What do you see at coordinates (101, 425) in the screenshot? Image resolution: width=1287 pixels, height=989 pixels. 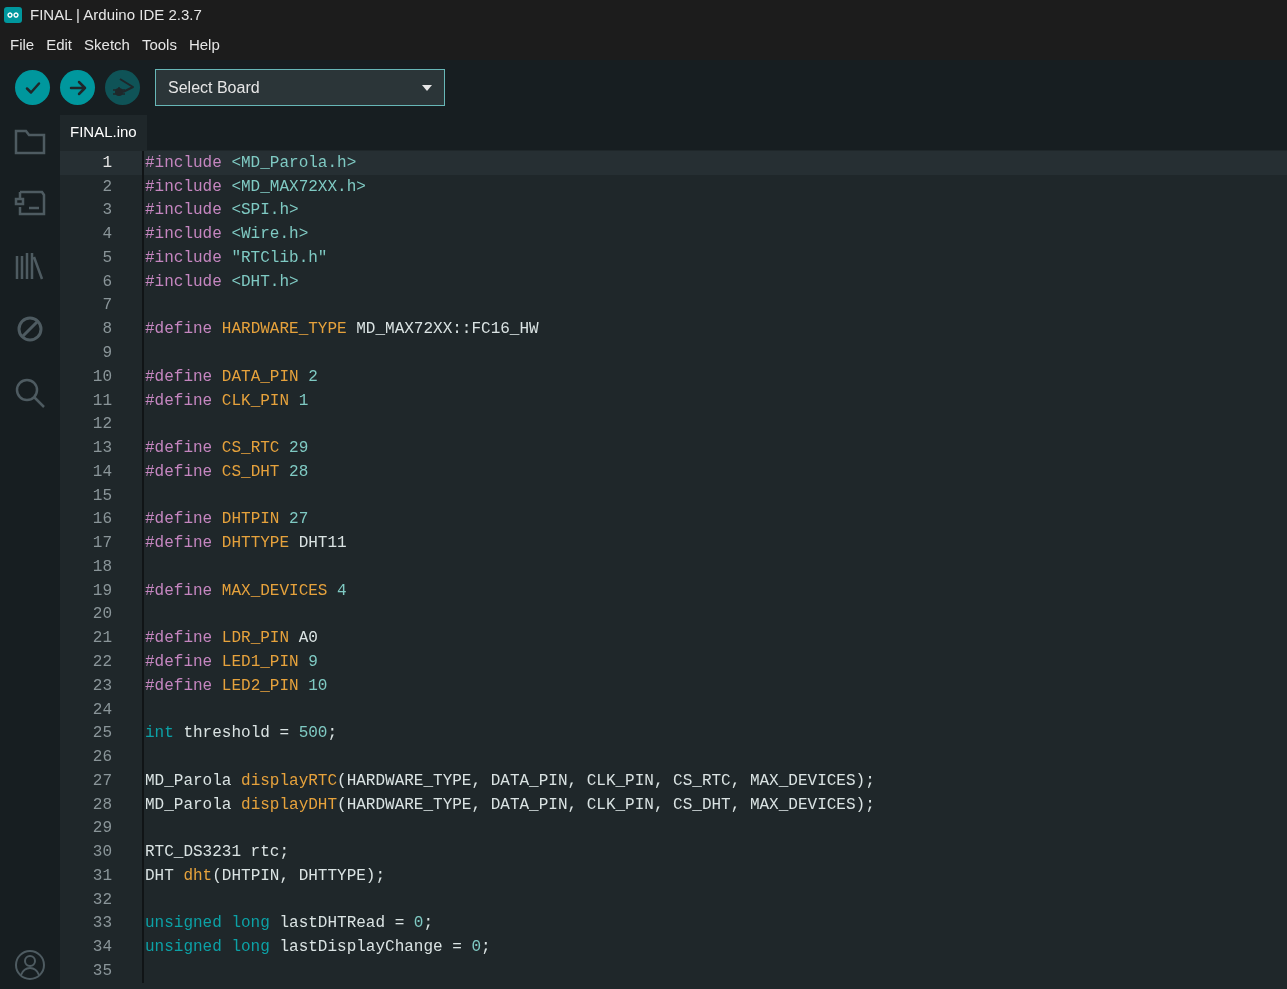 I see `line-number: 12` at bounding box center [101, 425].